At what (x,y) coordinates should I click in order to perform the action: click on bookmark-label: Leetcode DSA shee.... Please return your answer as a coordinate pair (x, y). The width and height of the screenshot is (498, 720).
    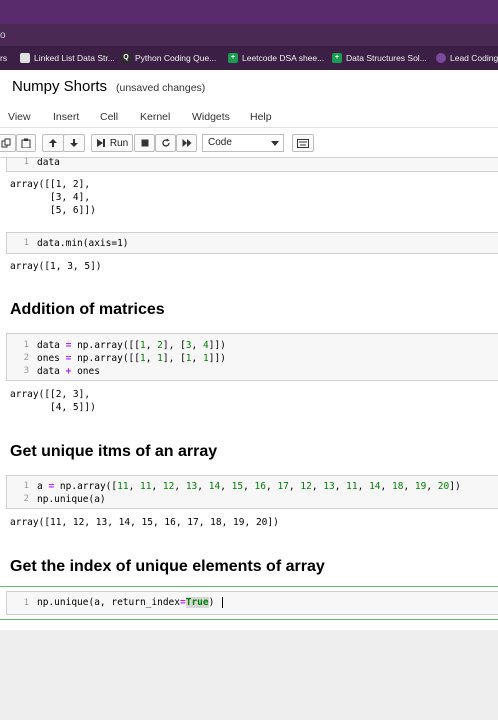
    Looking at the image, I should click on (283, 58).